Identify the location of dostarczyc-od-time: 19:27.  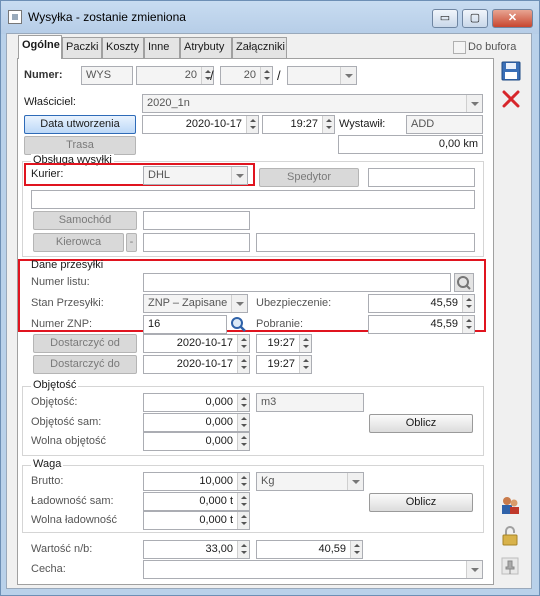
(284, 343).